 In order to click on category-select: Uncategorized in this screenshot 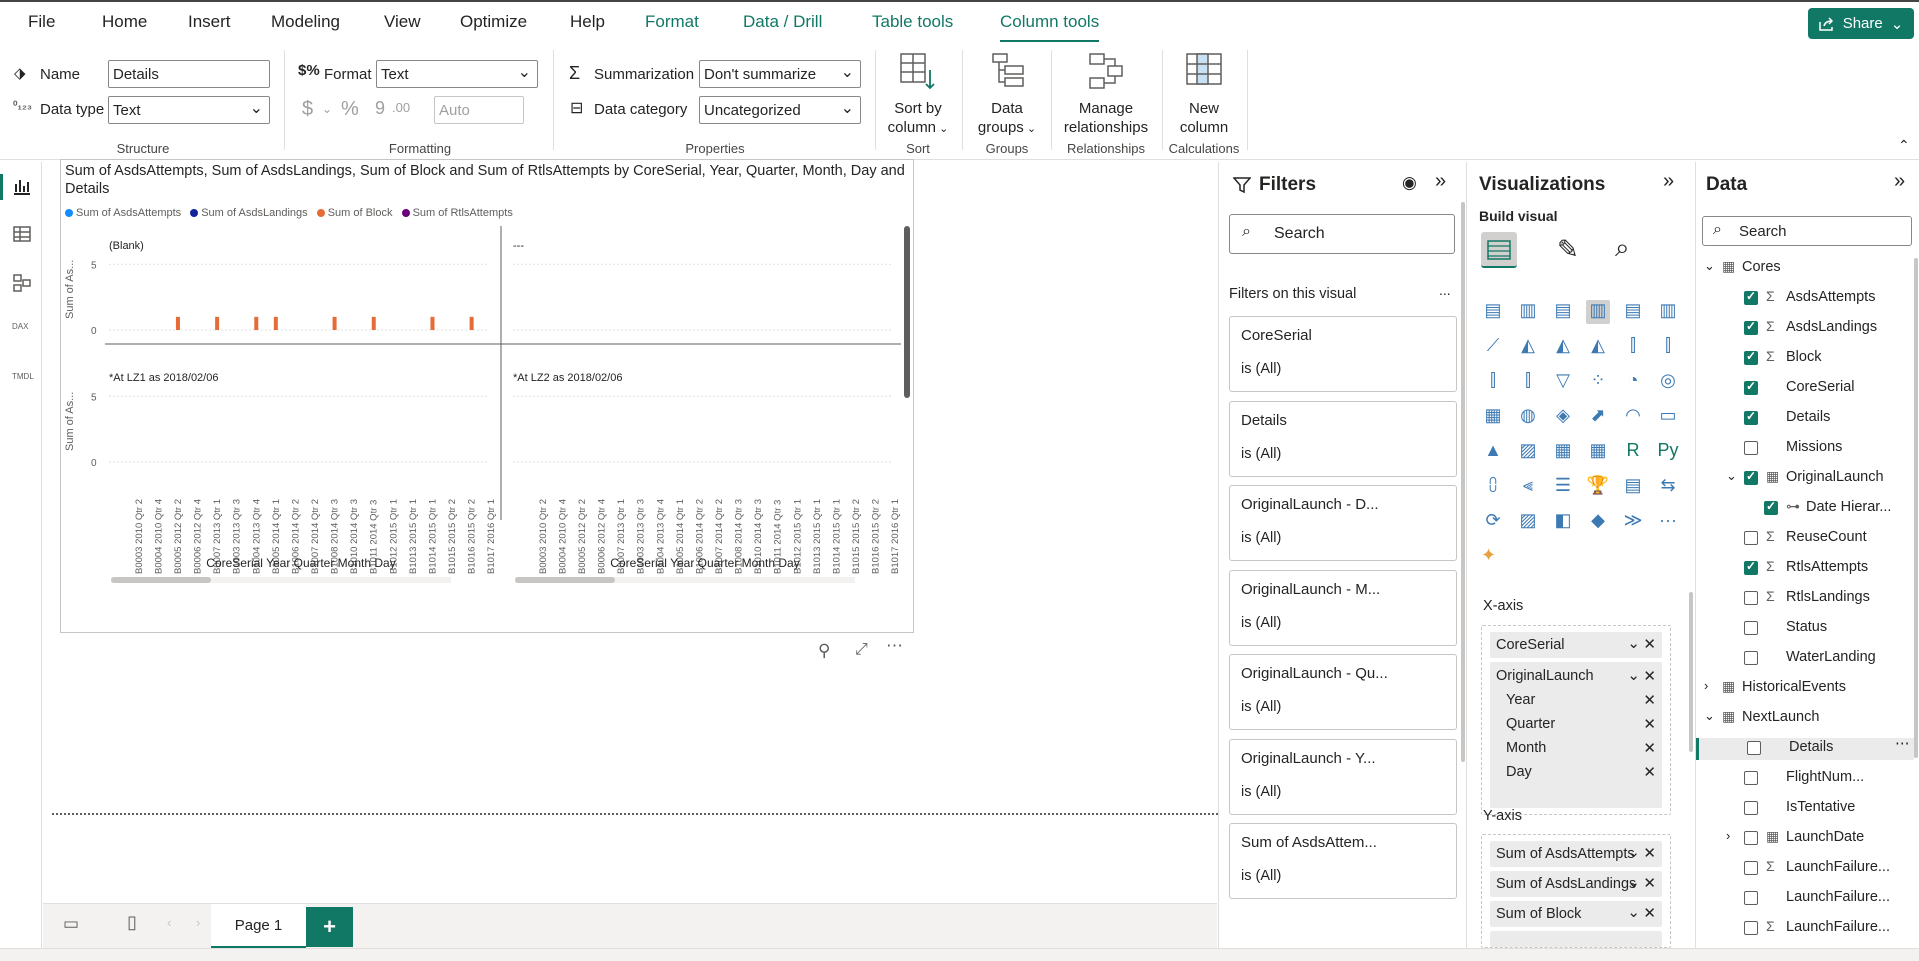, I will do `click(780, 110)`.